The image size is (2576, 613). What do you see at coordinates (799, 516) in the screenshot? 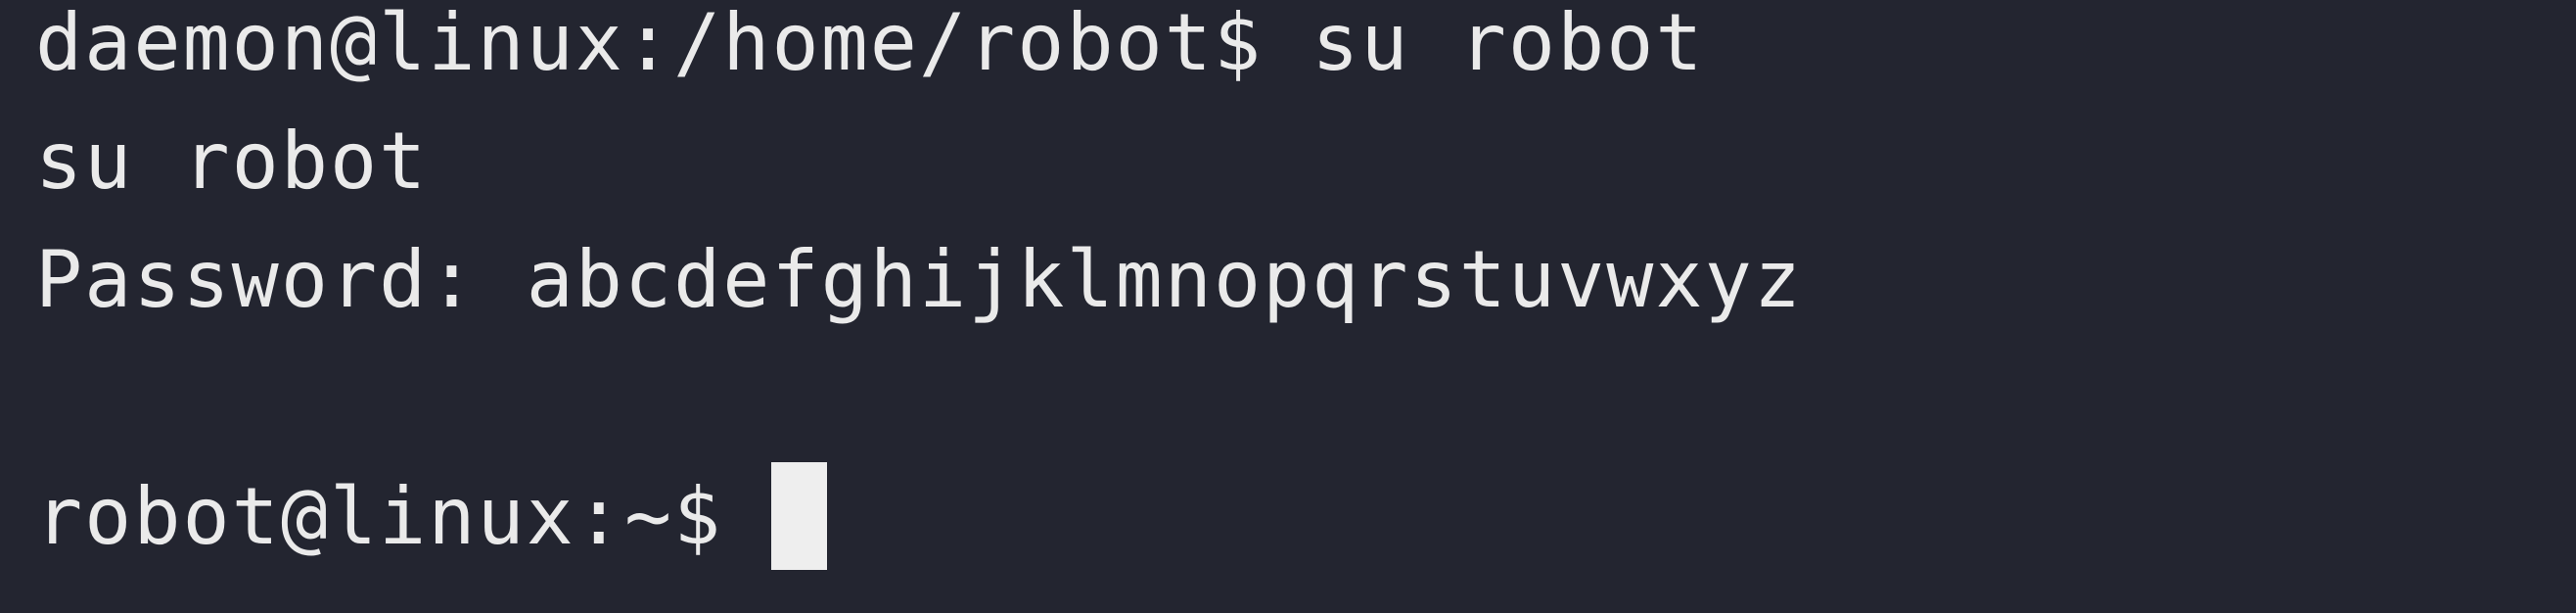
I see `terminal-cursor` at bounding box center [799, 516].